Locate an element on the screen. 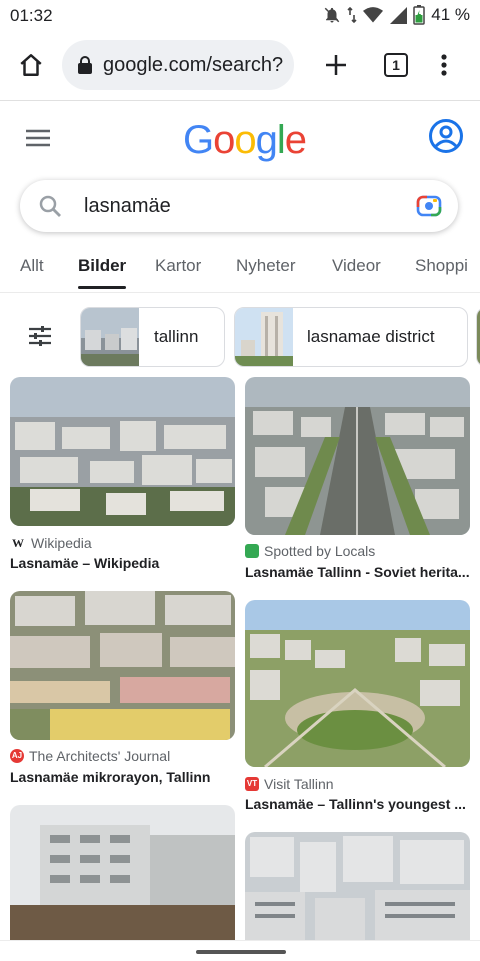 This screenshot has width=480, height=961. search-tabs: Allt Bilder Kartor Nyheter Videor Shoppi is located at coordinates (240, 268).